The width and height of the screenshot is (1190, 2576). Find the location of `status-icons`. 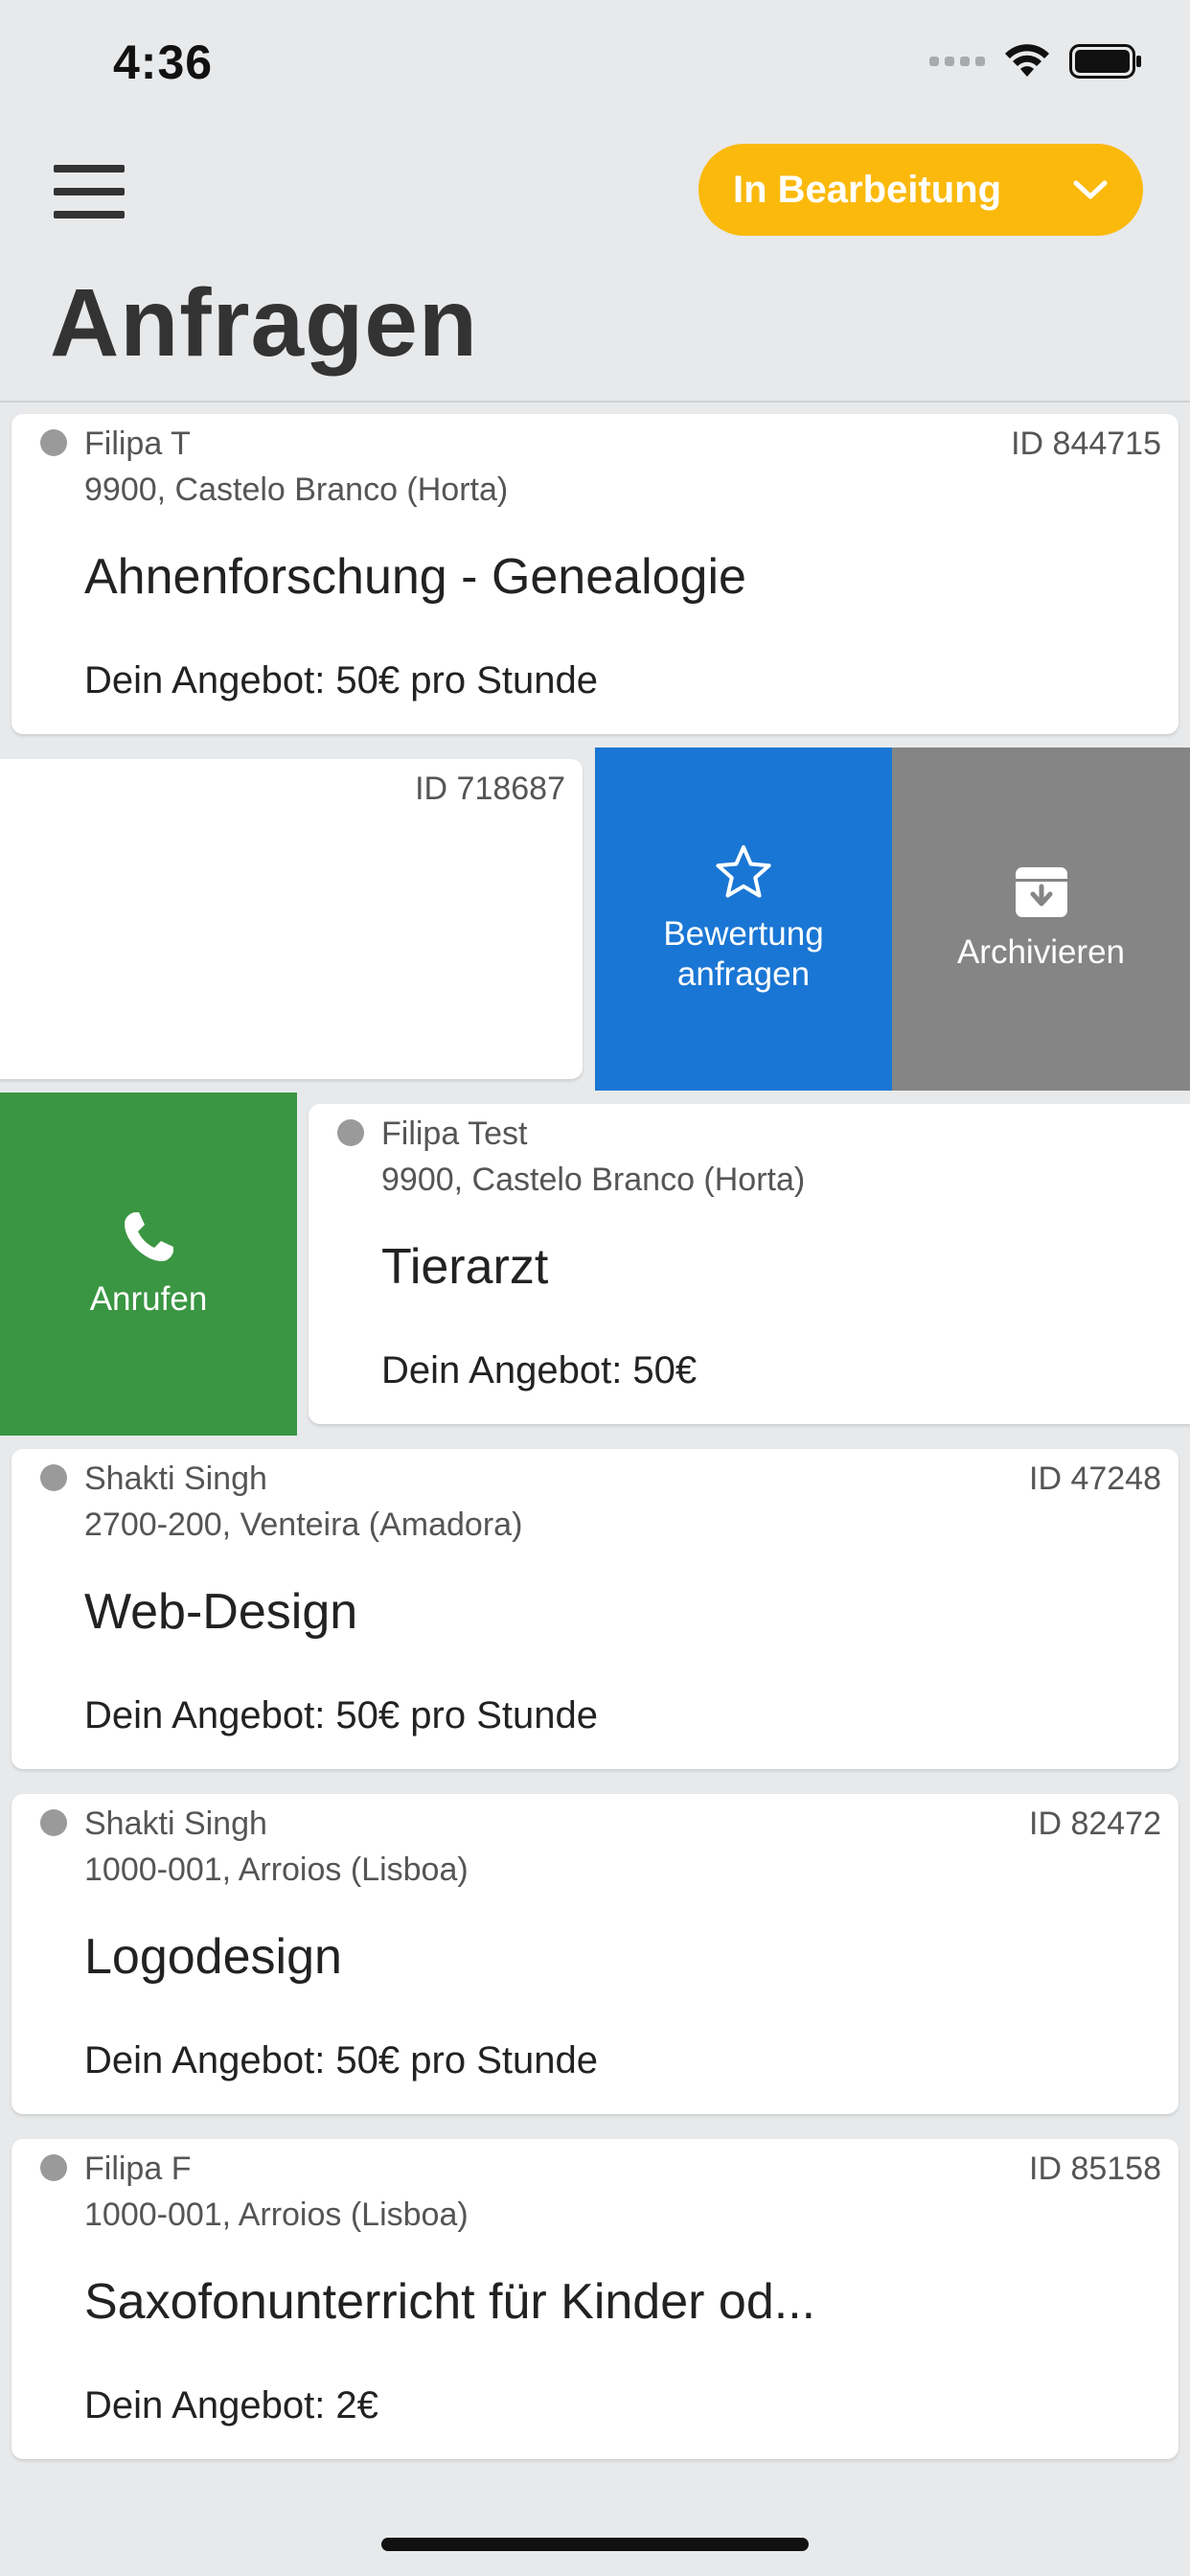

status-icons is located at coordinates (1036, 62).